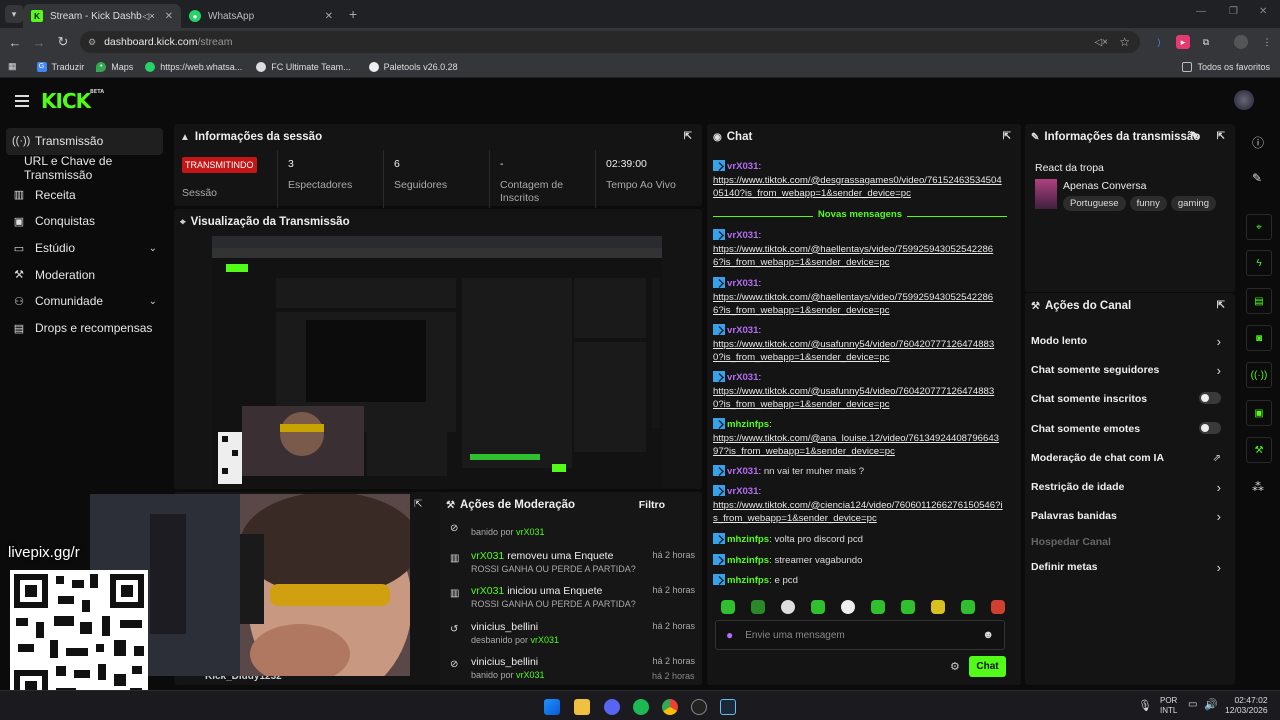  I want to click on close-window-icon: ✕, so click(1263, 11).